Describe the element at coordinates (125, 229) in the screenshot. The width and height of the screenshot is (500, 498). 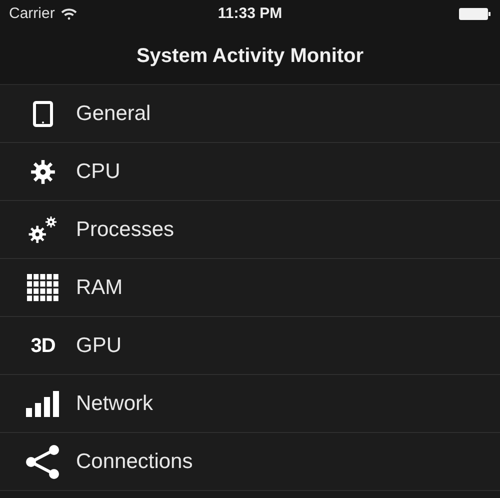
I see `menu-item-label: Processes` at that location.